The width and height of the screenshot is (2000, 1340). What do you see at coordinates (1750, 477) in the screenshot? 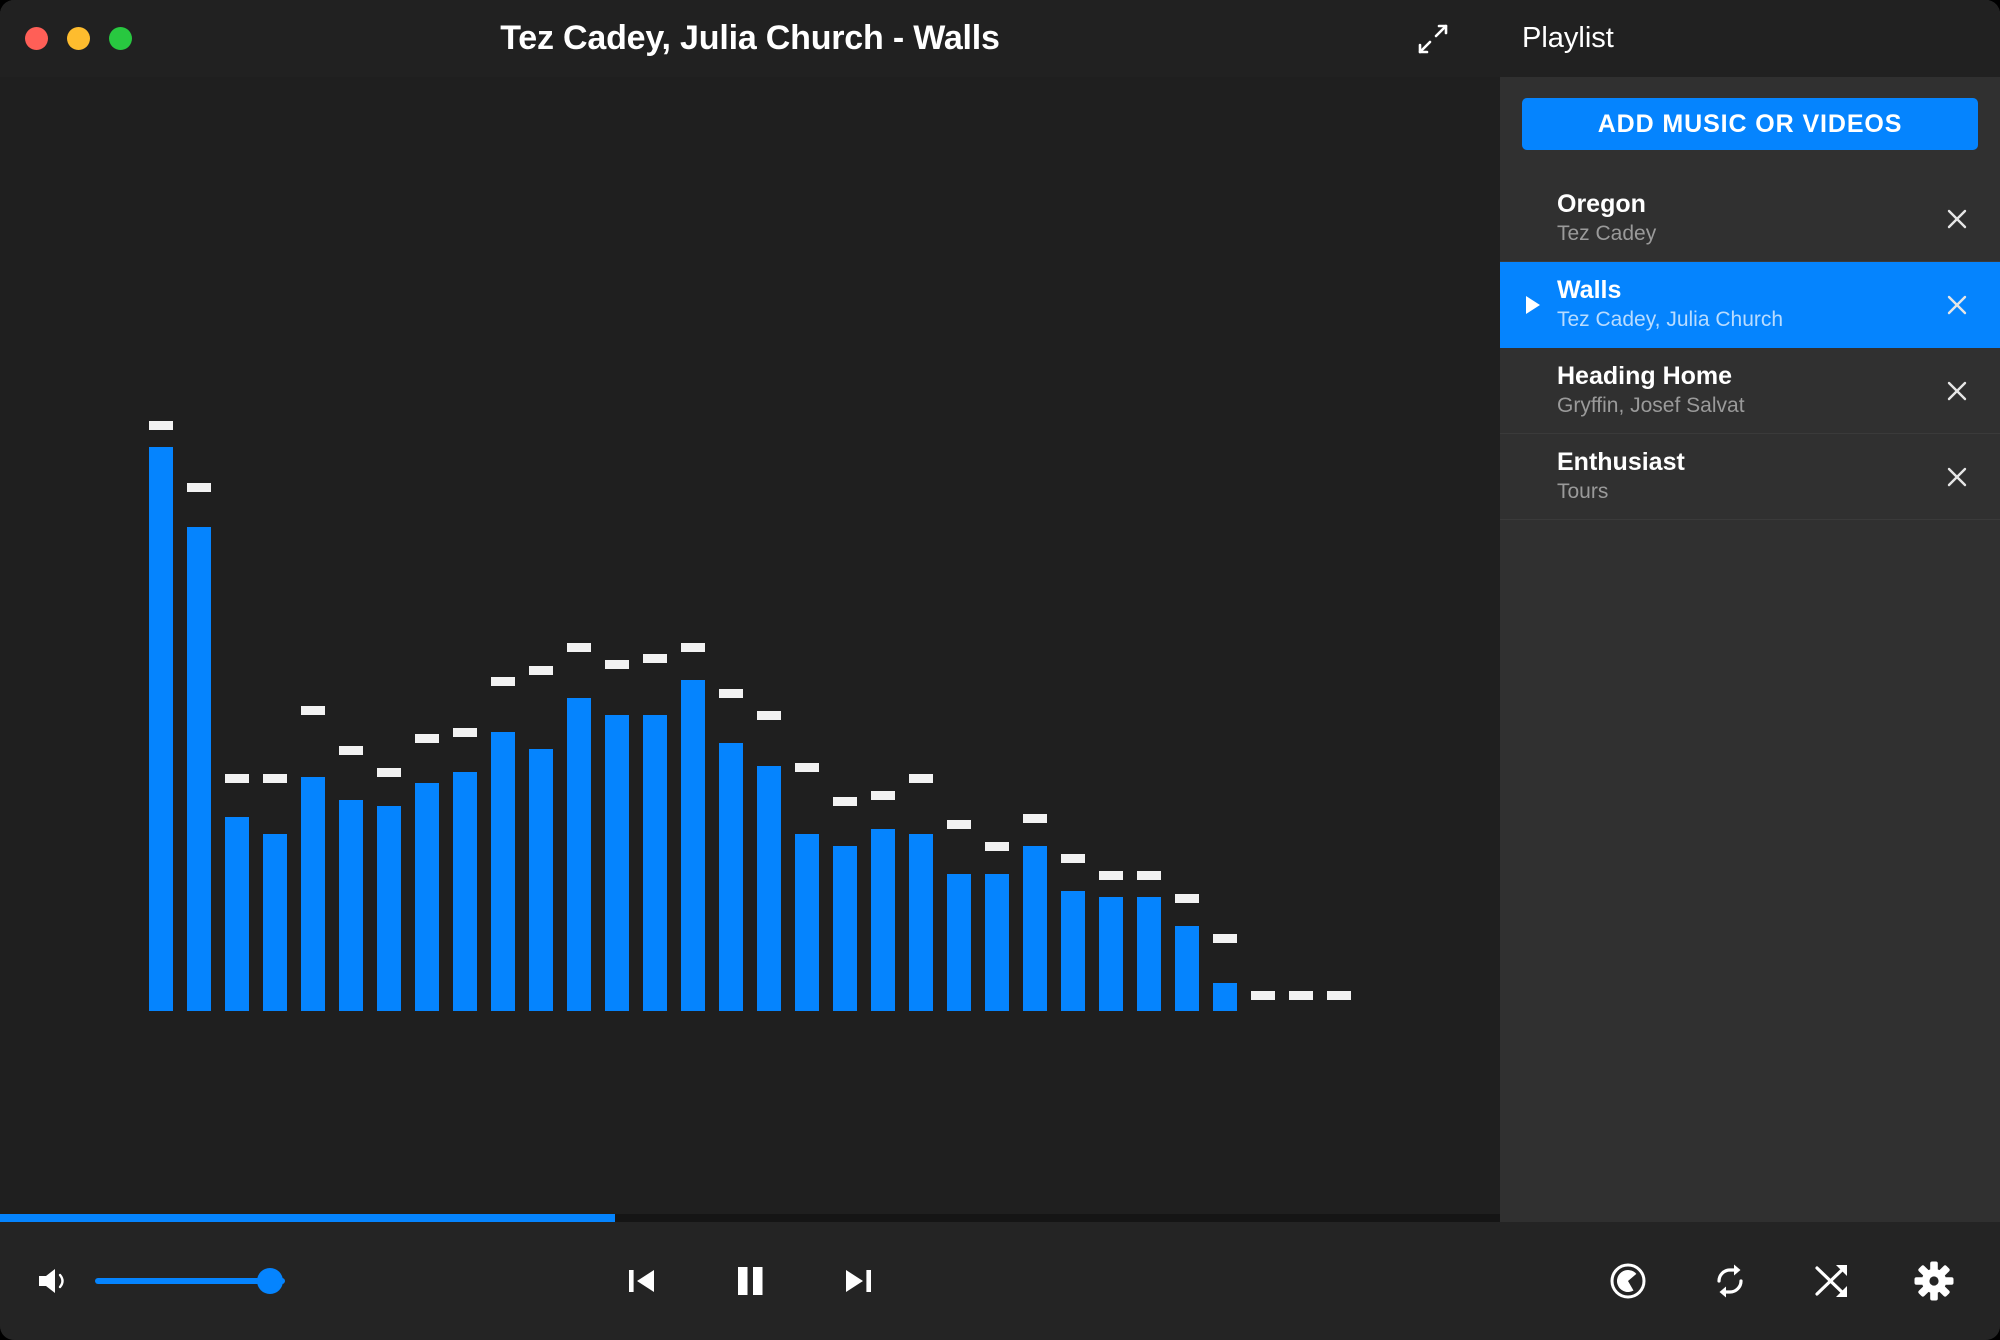
I see `playlist-item: Enthusiast Tours` at bounding box center [1750, 477].